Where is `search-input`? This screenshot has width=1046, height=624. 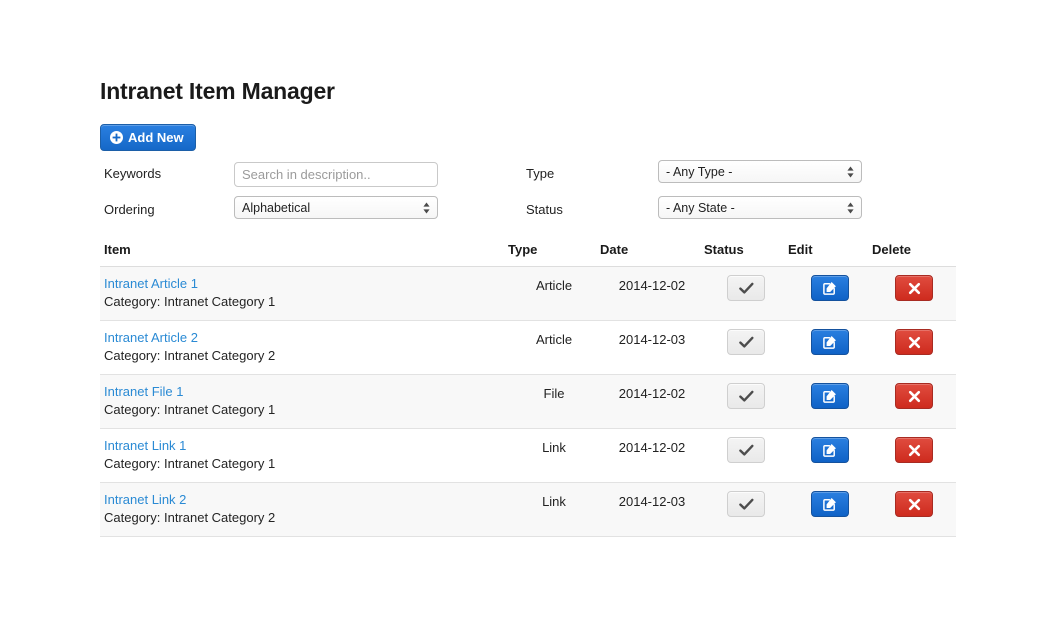
search-input is located at coordinates (336, 174).